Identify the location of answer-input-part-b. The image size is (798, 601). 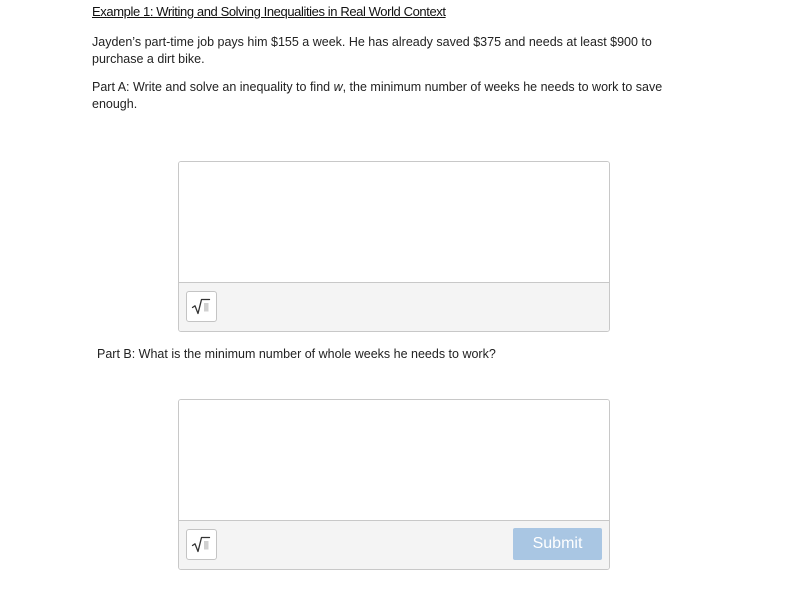
(394, 460).